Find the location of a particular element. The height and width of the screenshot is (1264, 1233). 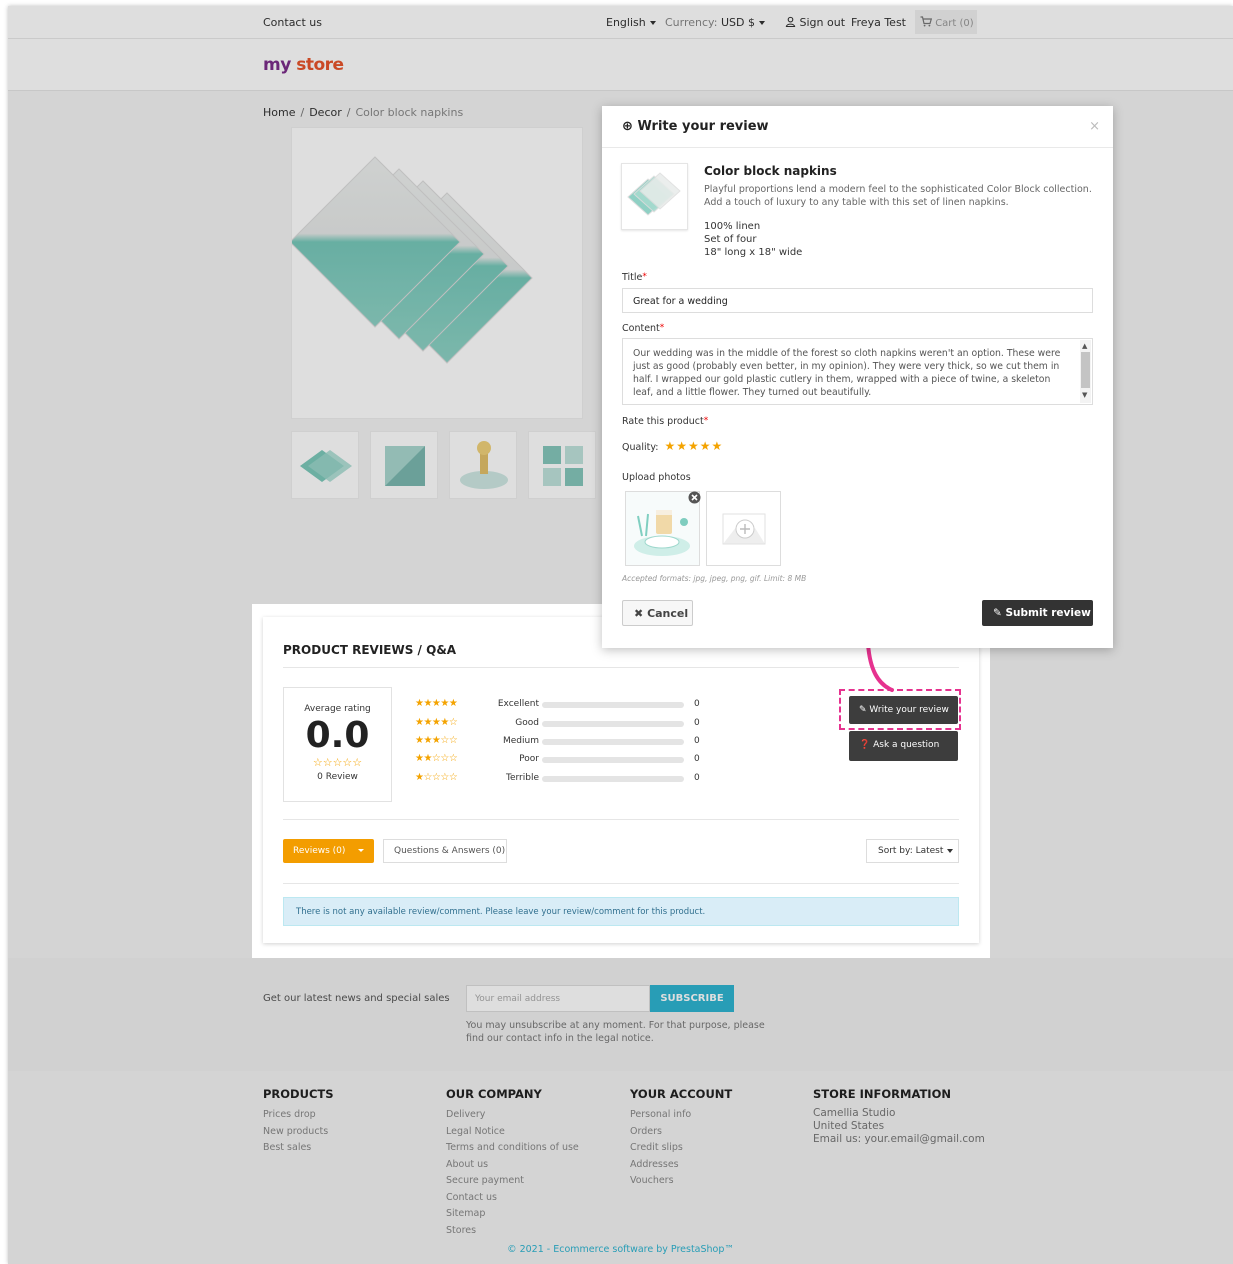

rating-name: Good is located at coordinates (527, 723).